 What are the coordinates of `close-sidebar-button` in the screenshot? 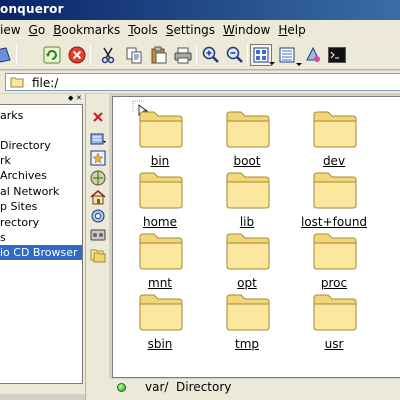 It's located at (98, 117).